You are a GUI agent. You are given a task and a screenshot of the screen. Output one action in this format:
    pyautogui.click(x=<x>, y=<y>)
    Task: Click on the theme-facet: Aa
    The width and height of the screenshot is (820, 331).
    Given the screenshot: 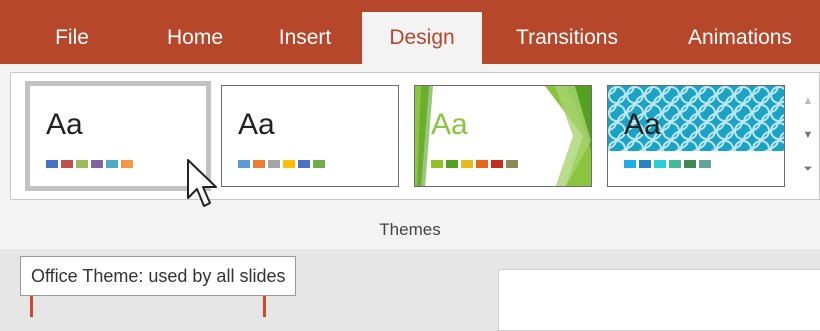 What is the action you would take?
    pyautogui.click(x=503, y=136)
    